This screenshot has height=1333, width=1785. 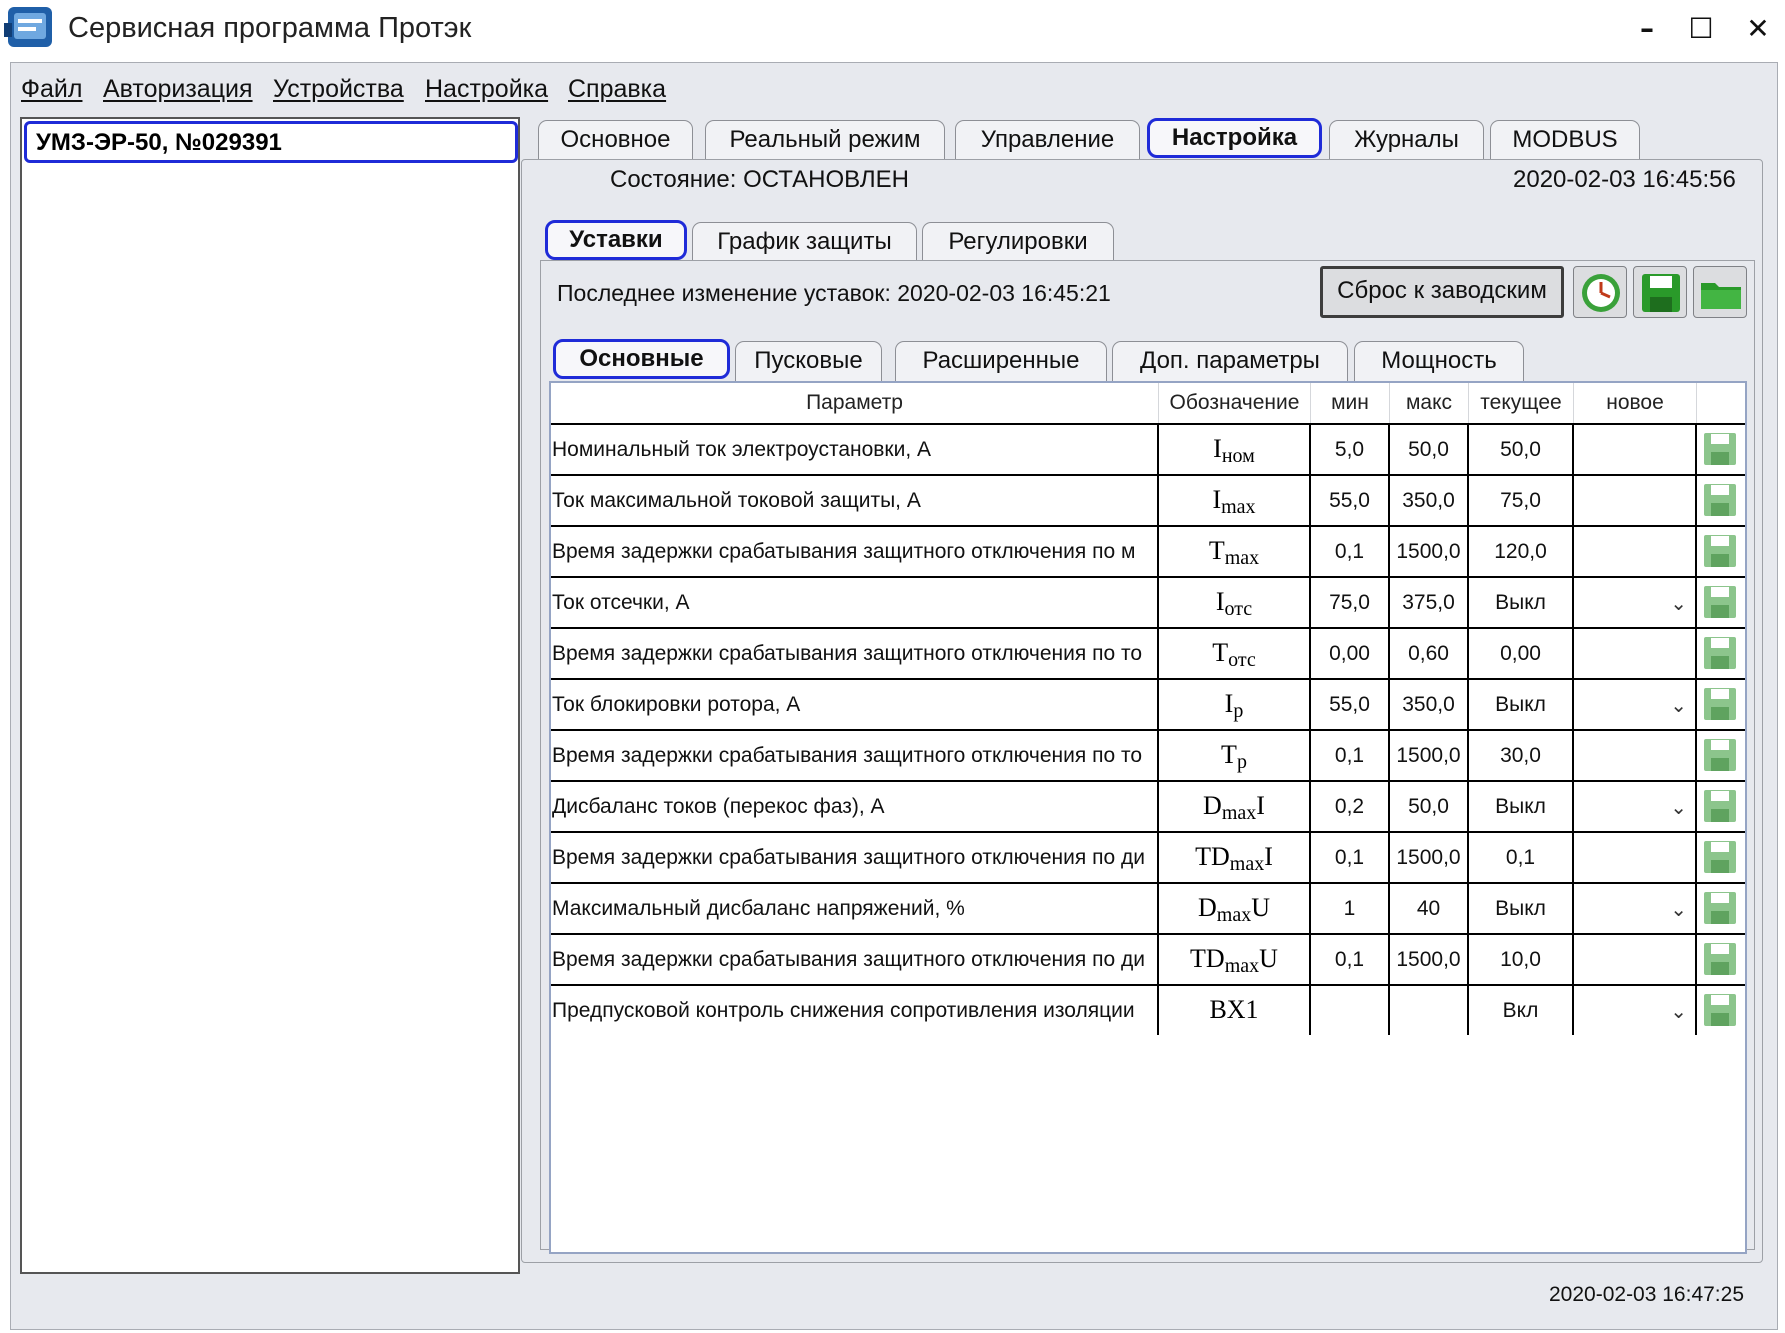 I want to click on menu-settings: Настройка, so click(x=486, y=89).